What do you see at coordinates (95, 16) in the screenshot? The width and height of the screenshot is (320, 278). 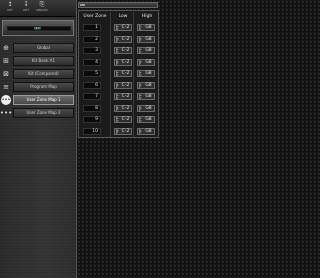 I see `column-header-user-zone: User Zone` at bounding box center [95, 16].